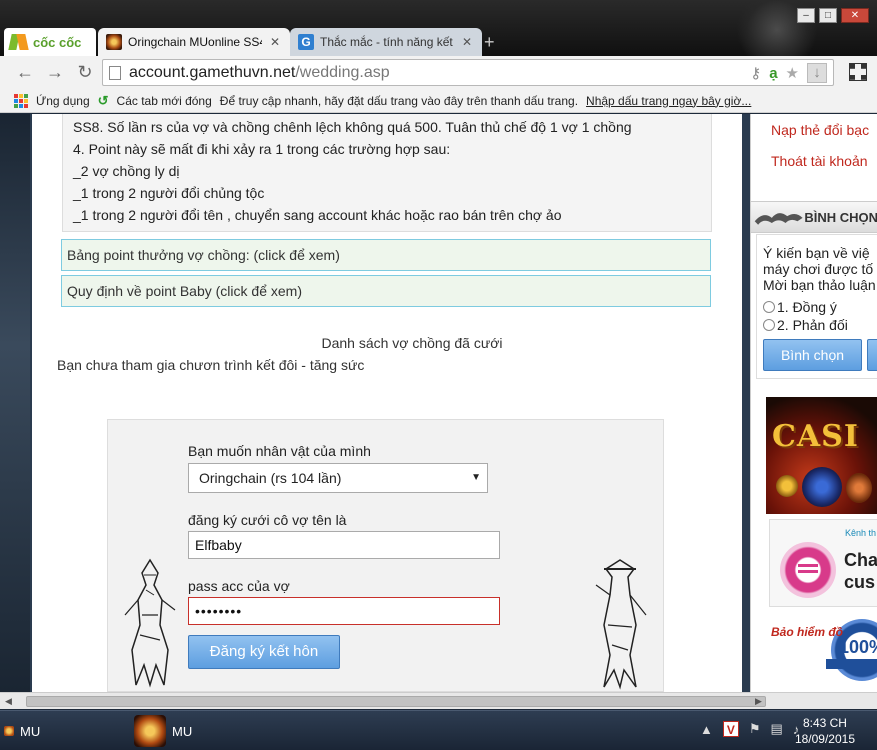 The image size is (877, 750). I want to click on dropdown-arrow-icon: ▼, so click(476, 477).